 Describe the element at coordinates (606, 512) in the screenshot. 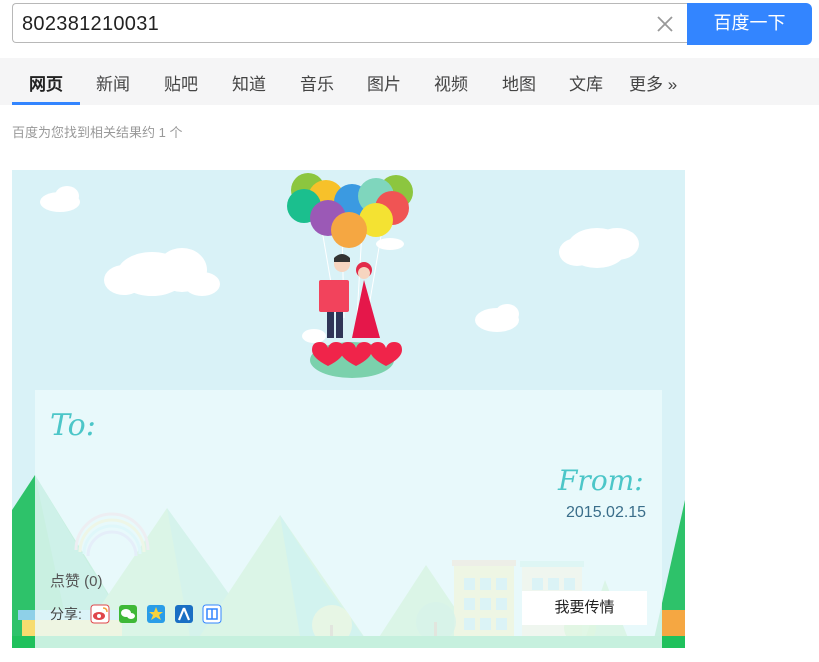

I see `card-date: 2015.02.15` at that location.